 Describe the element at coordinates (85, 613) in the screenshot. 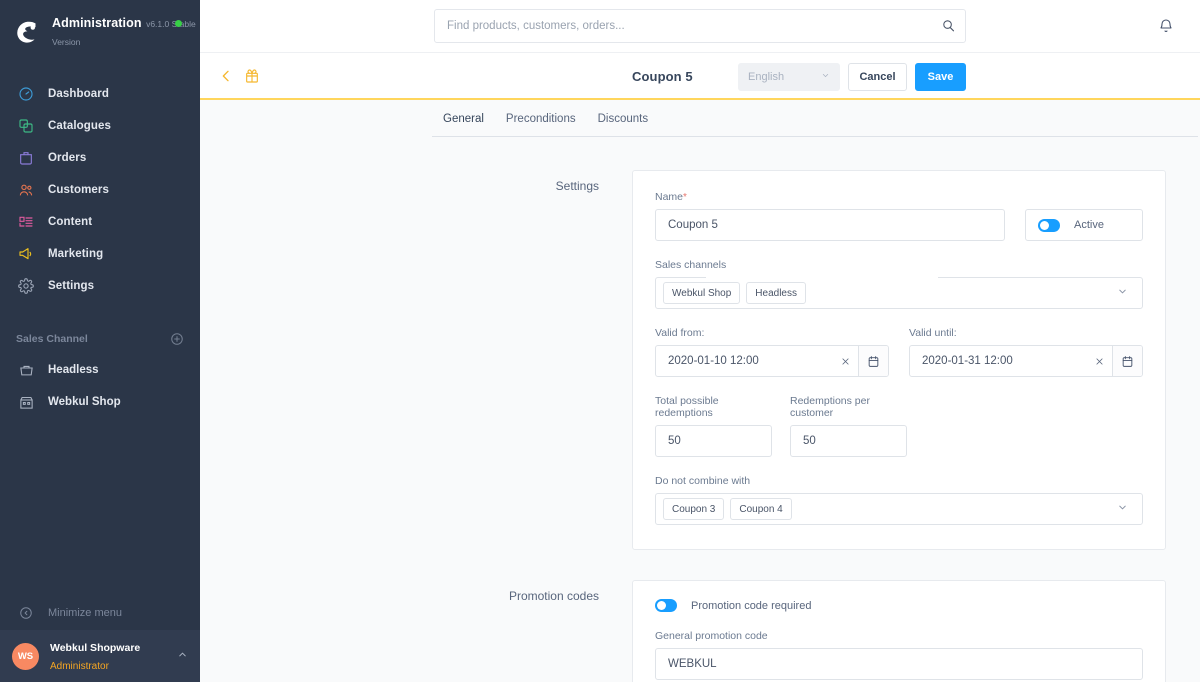

I see `minimize-menu-label: Minimize menu` at that location.